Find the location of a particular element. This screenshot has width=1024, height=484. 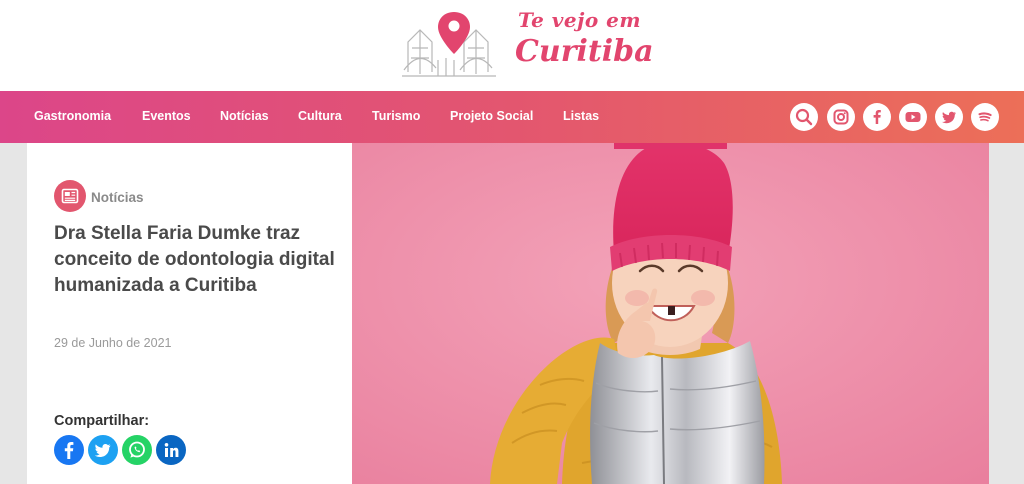

pin-city-skyline-icon is located at coordinates (449, 44).